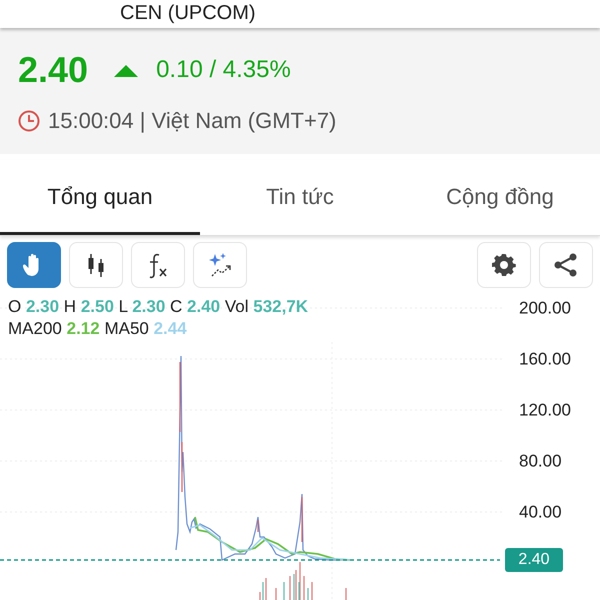 This screenshot has width=600, height=600. I want to click on quote-time: 15:00:04 | Việt Nam (GMT+7), so click(192, 121).